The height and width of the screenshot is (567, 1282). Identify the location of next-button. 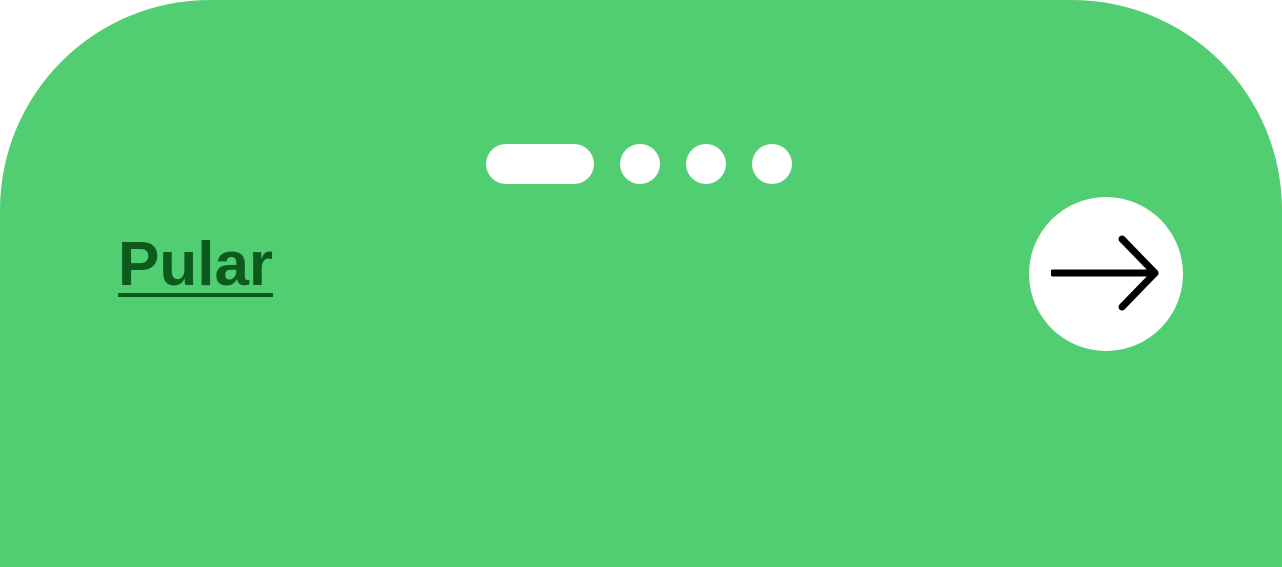
(1106, 274).